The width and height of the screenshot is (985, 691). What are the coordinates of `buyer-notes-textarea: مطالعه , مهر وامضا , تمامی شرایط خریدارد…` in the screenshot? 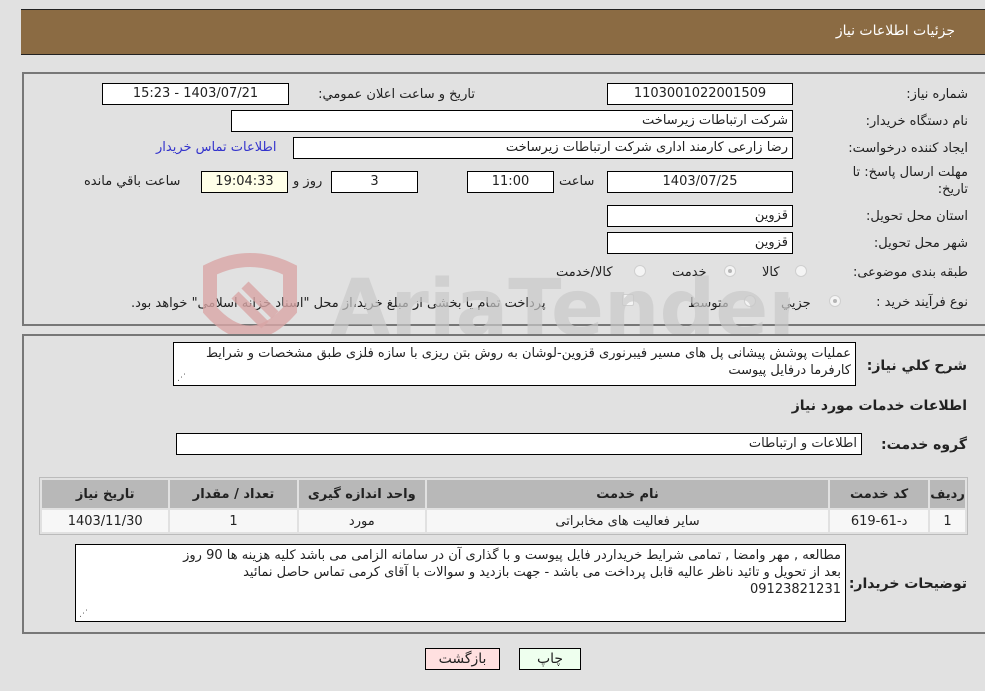 It's located at (460, 583).